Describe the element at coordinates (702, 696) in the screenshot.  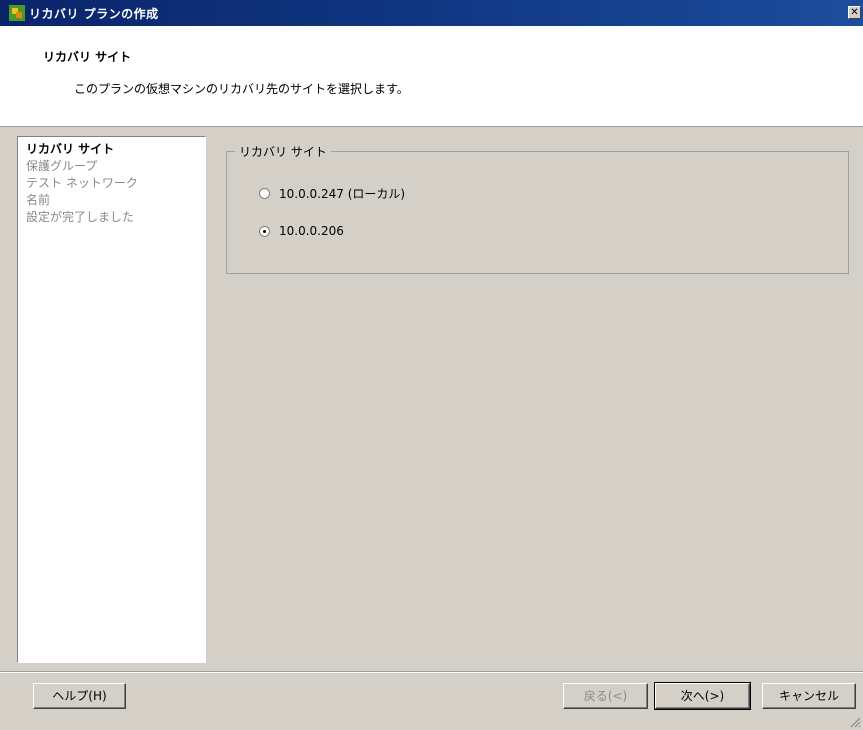
I see `next-button: 次へ(>)` at that location.